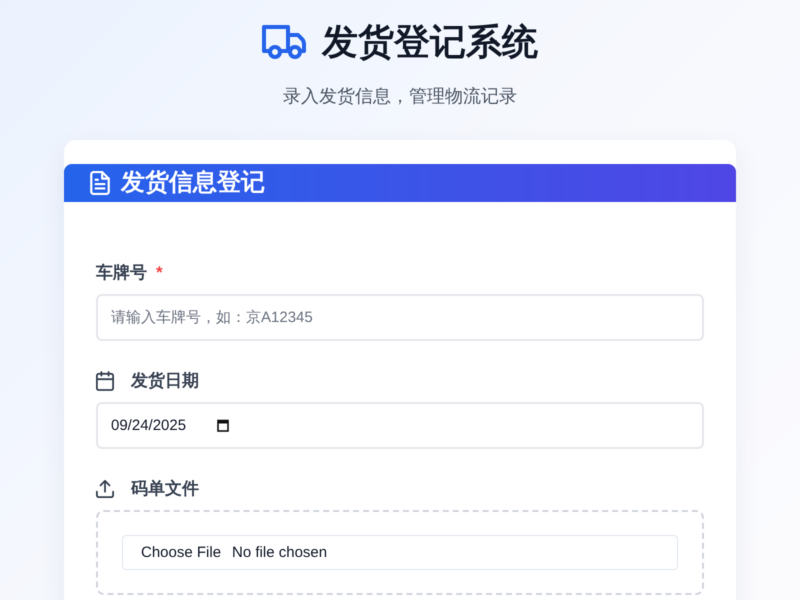 Image resolution: width=800 pixels, height=600 pixels. I want to click on document-icon, so click(100, 183).